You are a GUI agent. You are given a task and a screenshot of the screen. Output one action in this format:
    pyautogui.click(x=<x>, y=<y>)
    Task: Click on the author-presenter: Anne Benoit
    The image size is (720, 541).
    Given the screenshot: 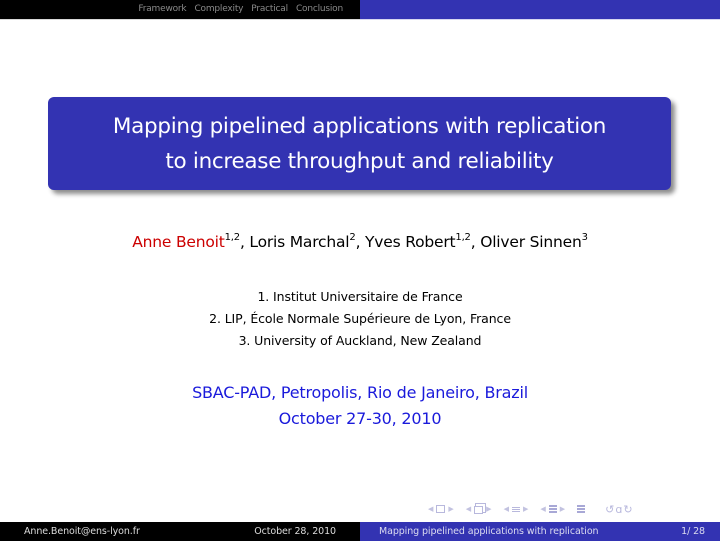 What is the action you would take?
    pyautogui.click(x=178, y=242)
    